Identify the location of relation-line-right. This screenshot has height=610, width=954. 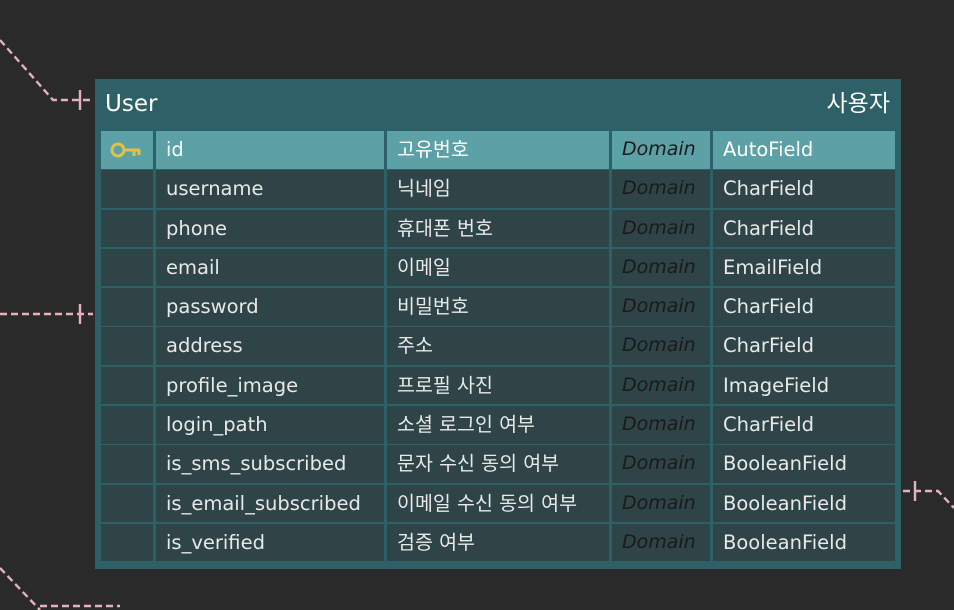
(928, 495).